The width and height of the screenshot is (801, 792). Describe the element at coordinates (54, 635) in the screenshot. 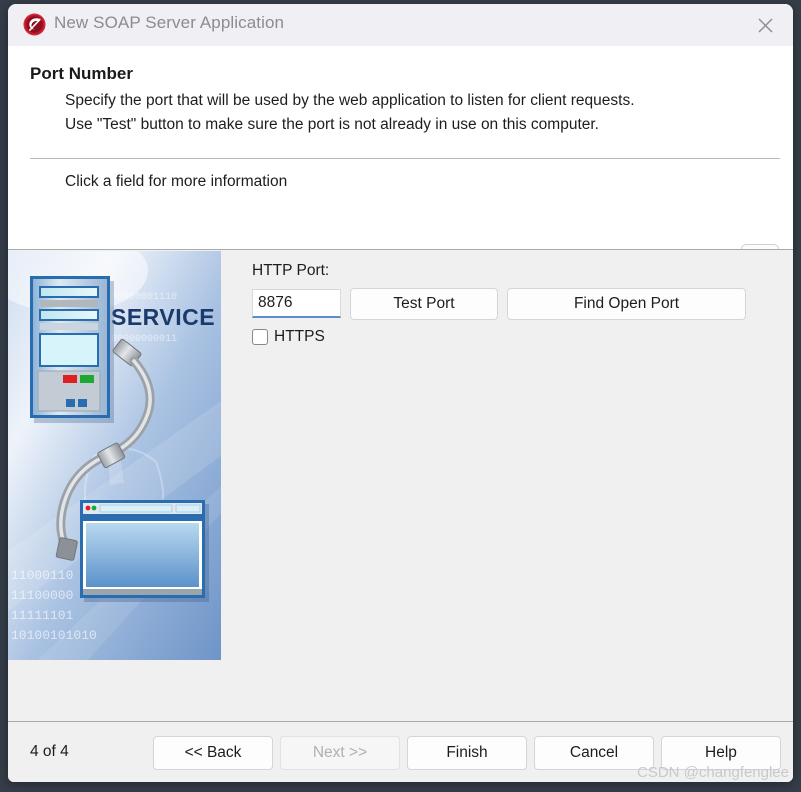

I see `svg-text: 10100101010` at that location.